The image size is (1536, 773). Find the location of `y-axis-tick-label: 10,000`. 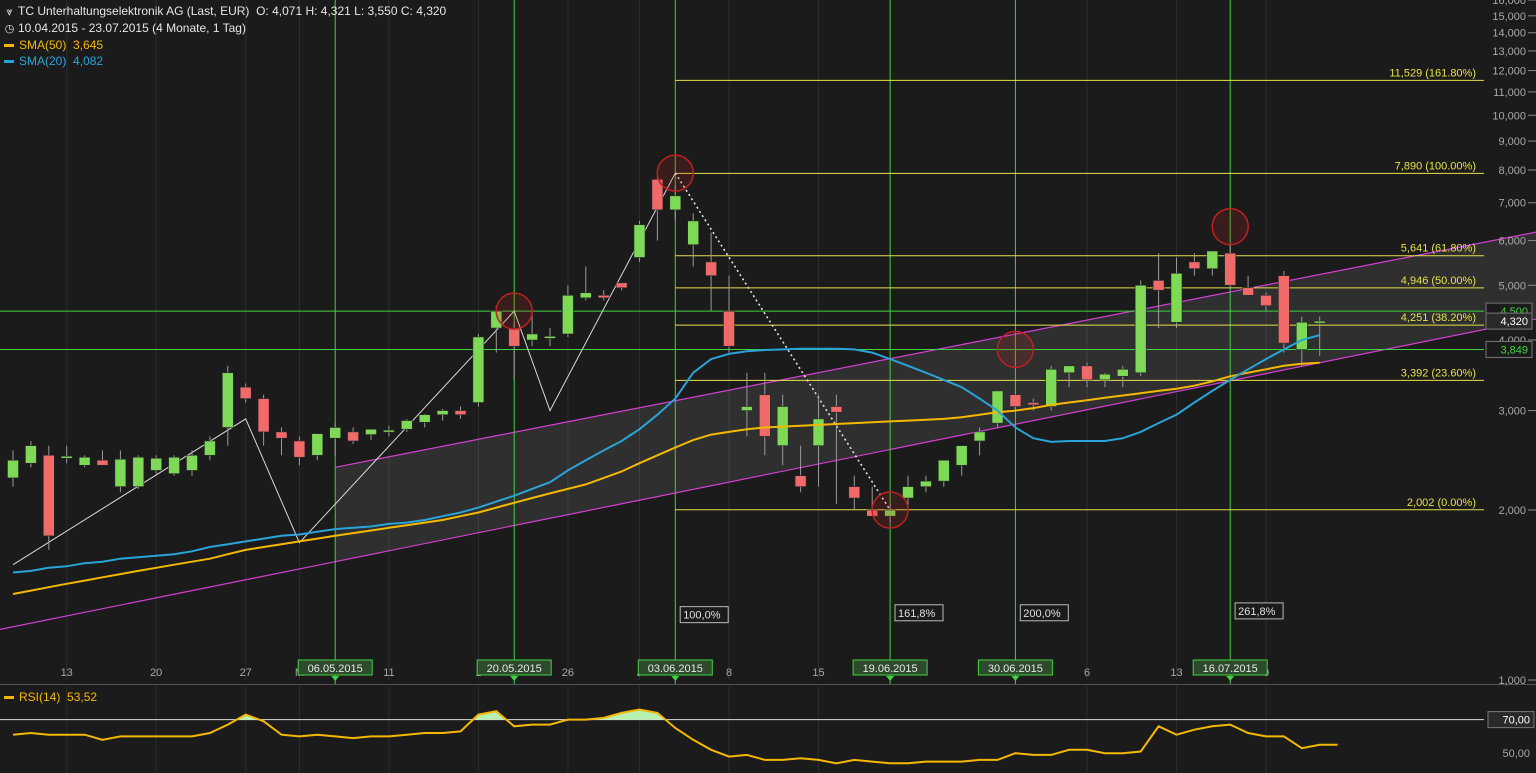

y-axis-tick-label: 10,000 is located at coordinates (1509, 116).